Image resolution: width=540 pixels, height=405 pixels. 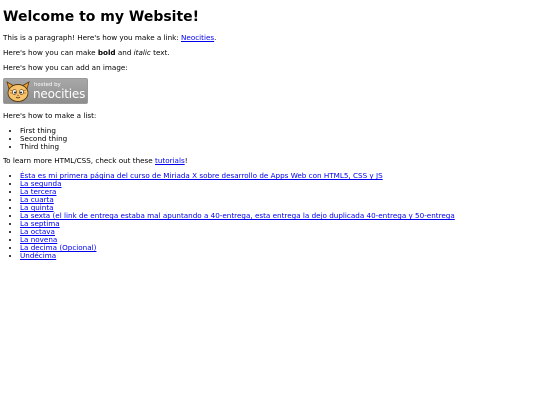 I want to click on learn-more-text-end: !, so click(x=186, y=160).